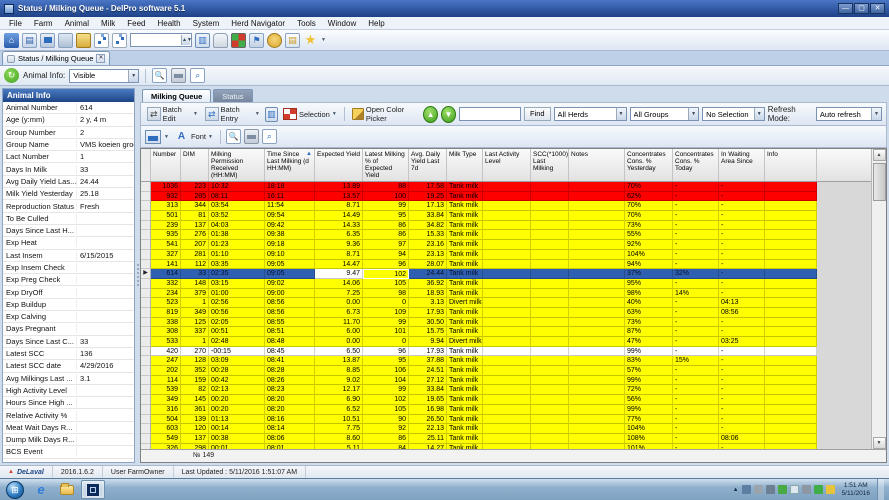  I want to click on favorites-star-icon: ★, so click(310, 40).